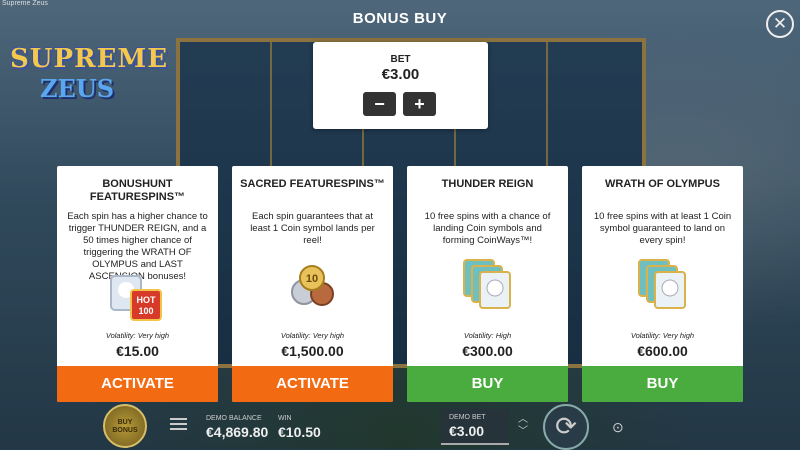 Image resolution: width=800 pixels, height=450 pixels. I want to click on demo-balance-label: DEMO BALANCE, so click(234, 418).